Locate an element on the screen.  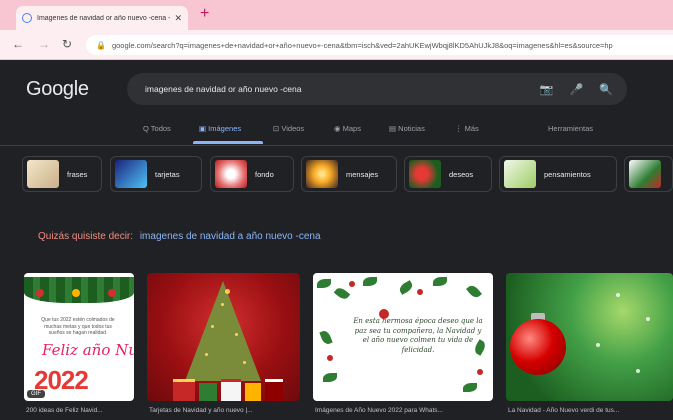
active-tab-indicator is located at coordinates (228, 142).